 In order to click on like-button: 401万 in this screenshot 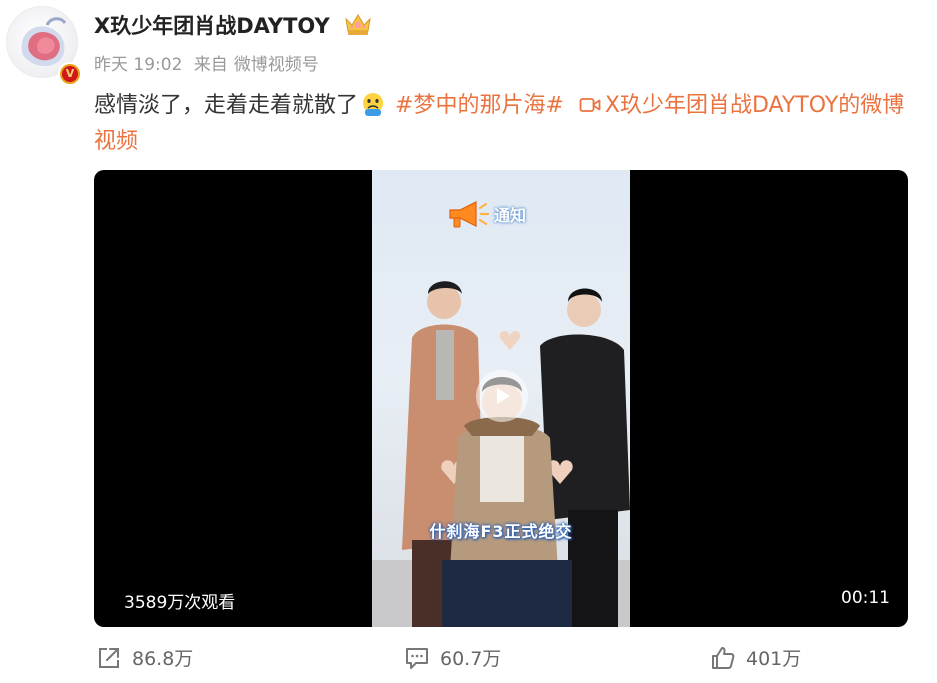, I will do `click(755, 657)`.